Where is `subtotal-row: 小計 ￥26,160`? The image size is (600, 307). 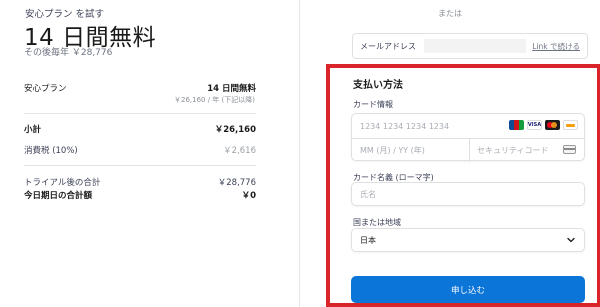
subtotal-row: 小計 ￥26,160 is located at coordinates (140, 129).